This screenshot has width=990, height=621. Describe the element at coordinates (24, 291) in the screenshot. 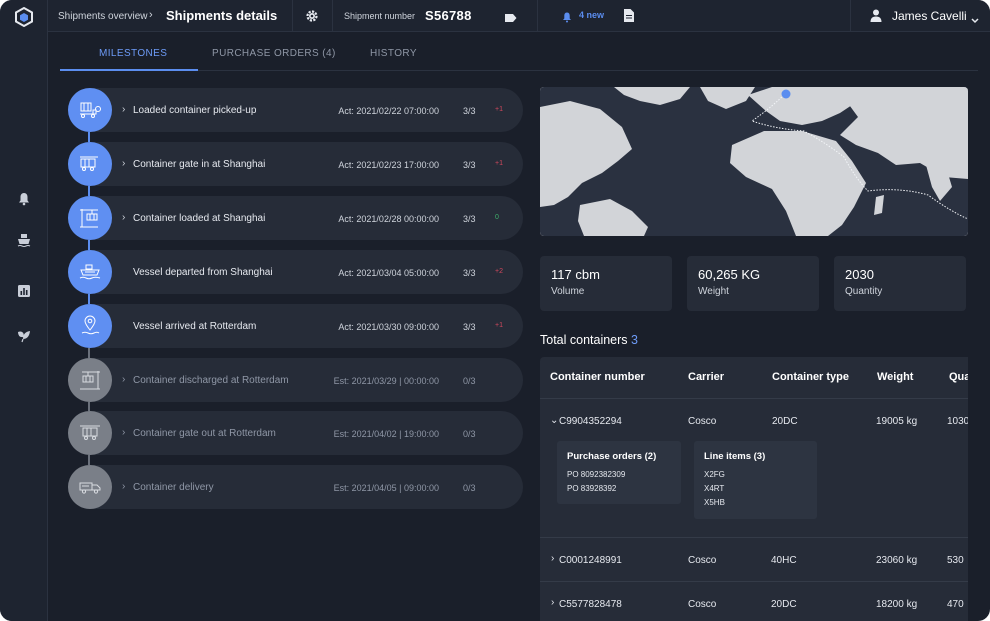

I see `chart-icon` at that location.